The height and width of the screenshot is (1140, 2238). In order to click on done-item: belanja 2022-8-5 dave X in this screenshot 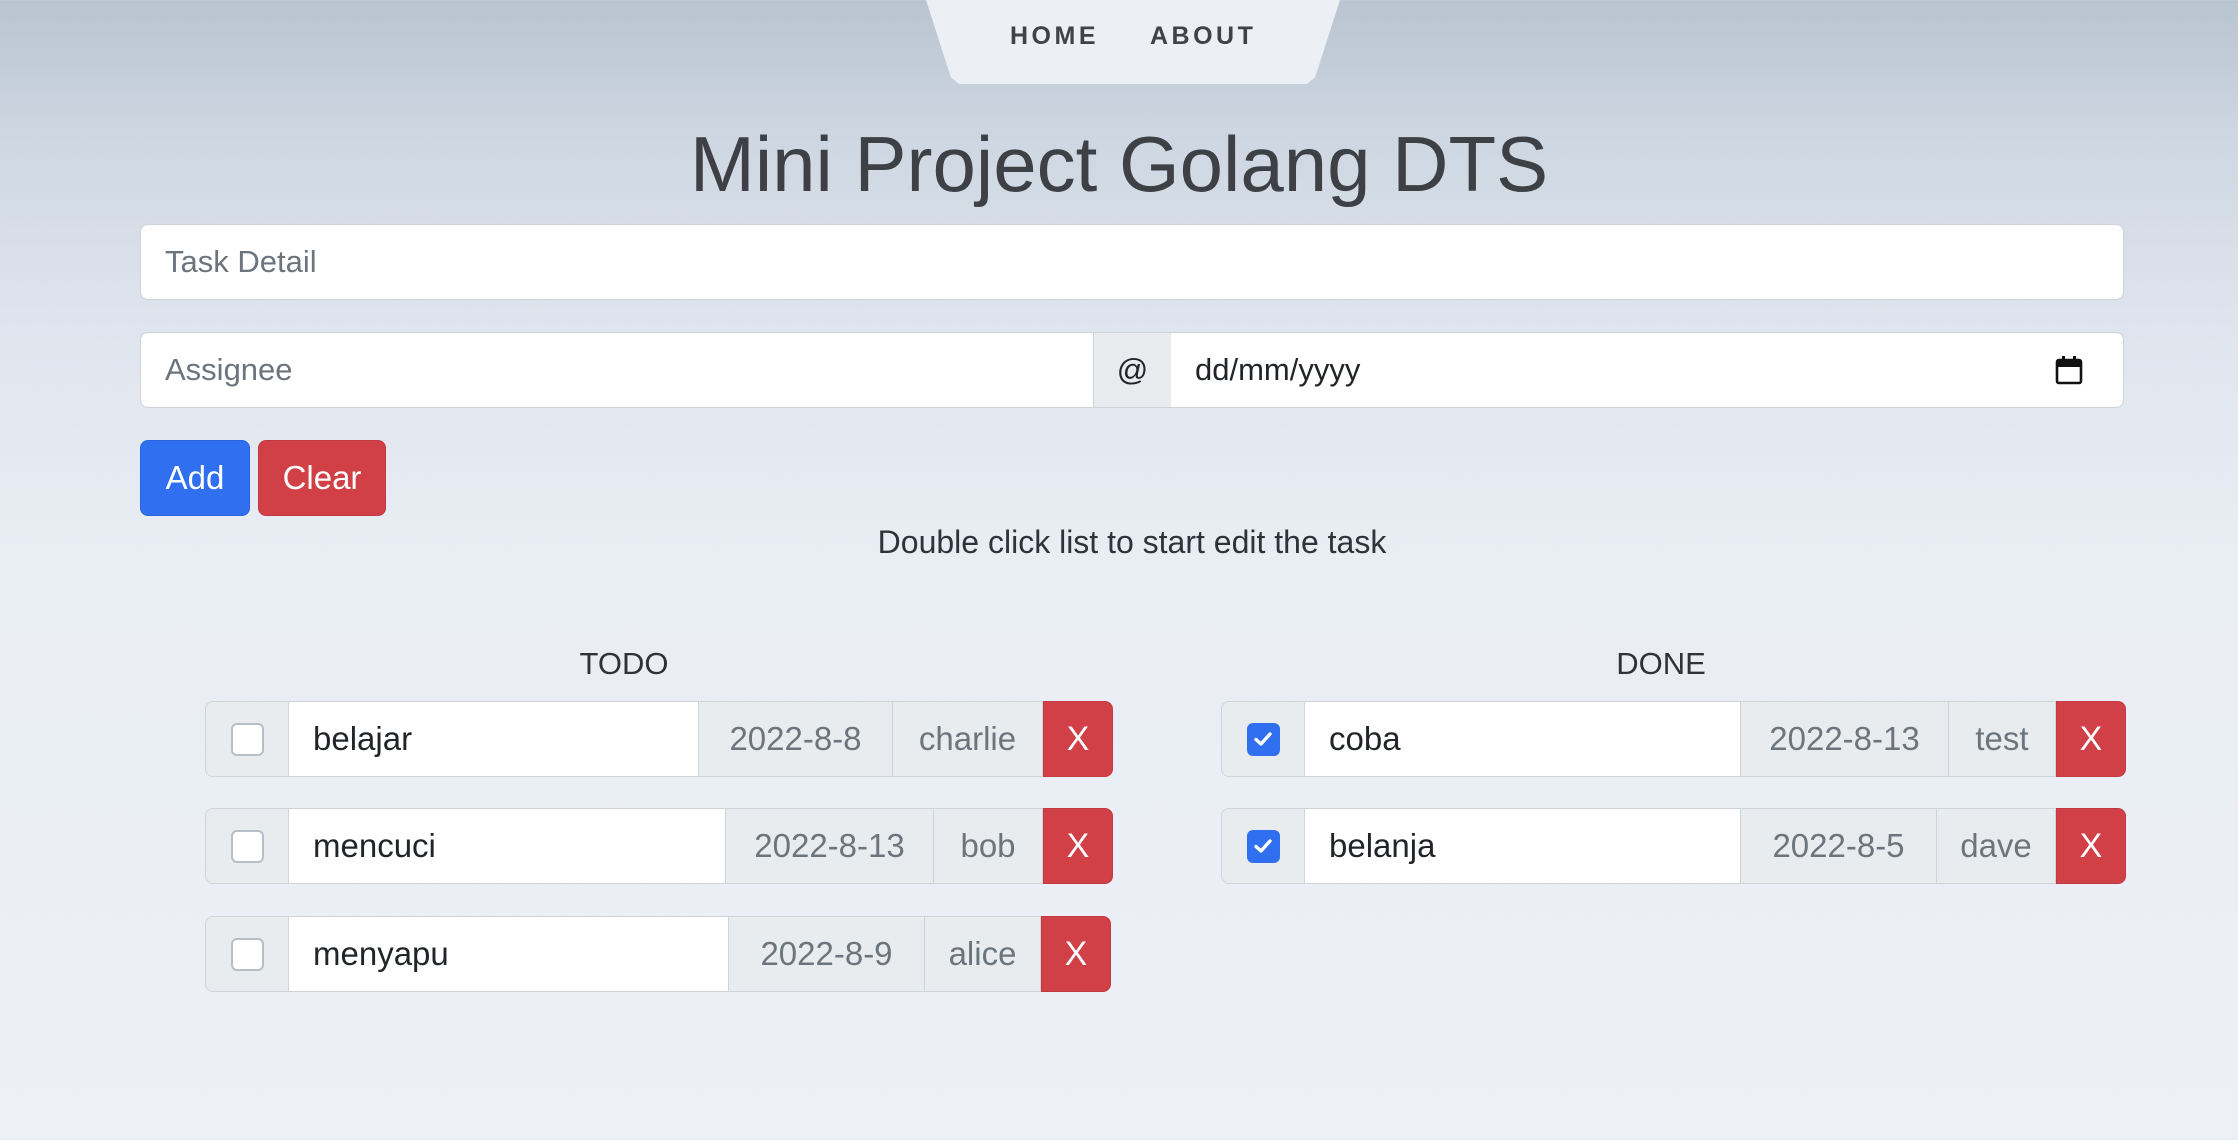, I will do `click(1673, 846)`.